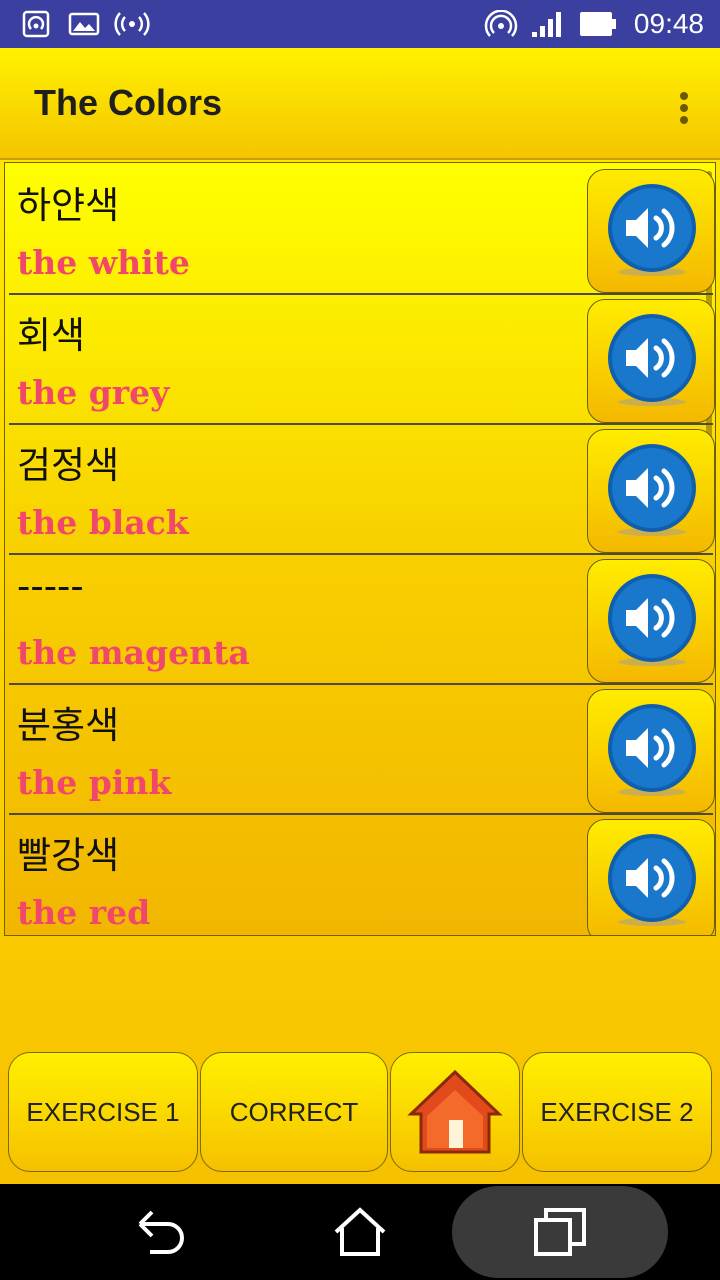 This screenshot has height=1280, width=720. I want to click on home-icon, so click(455, 1111).